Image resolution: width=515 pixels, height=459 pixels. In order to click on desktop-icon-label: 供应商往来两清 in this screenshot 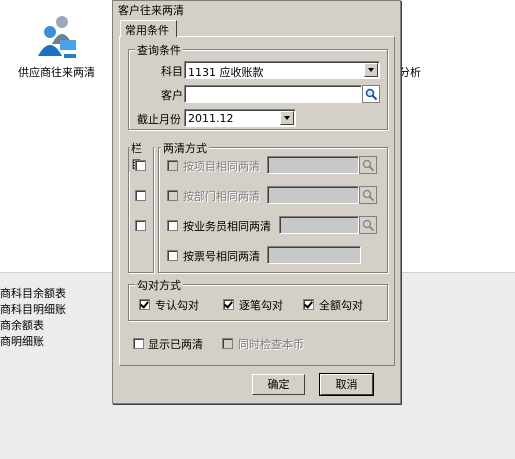, I will do `click(56, 72)`.